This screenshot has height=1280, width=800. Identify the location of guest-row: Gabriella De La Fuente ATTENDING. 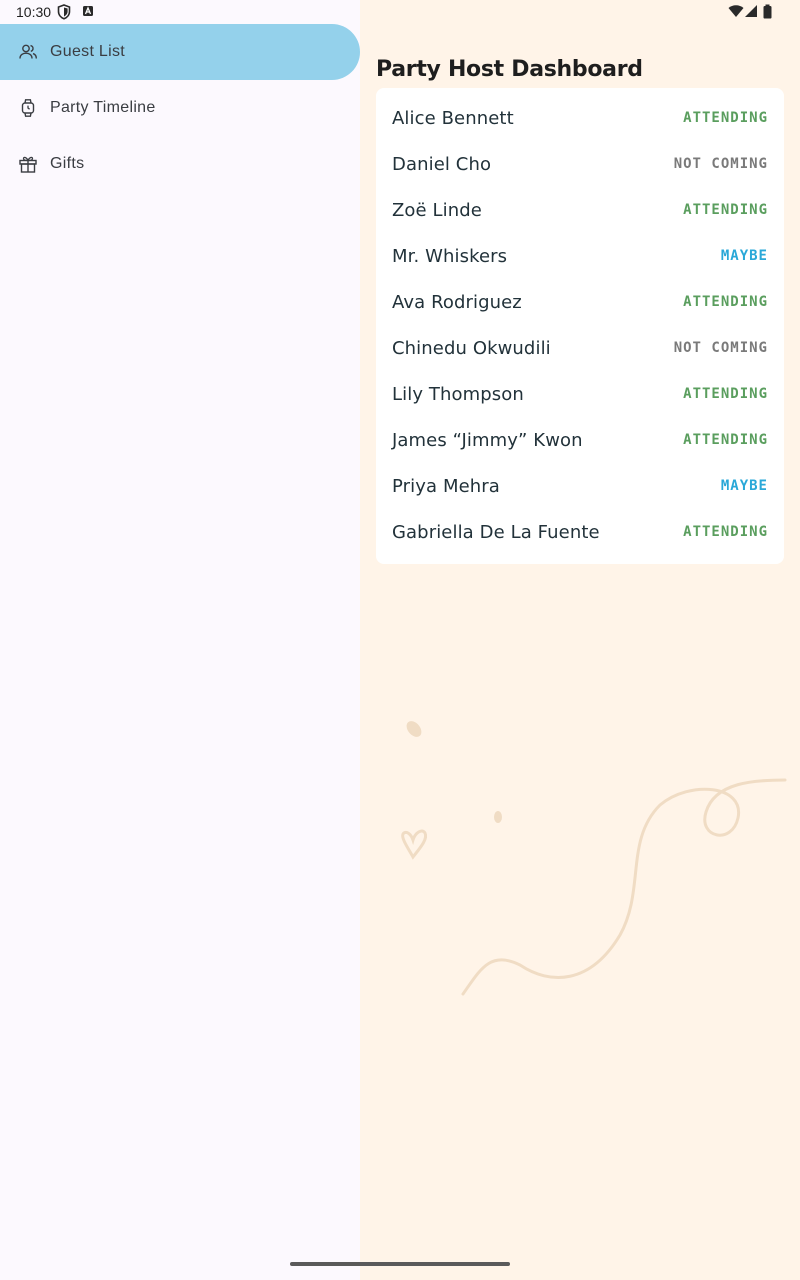
(580, 532).